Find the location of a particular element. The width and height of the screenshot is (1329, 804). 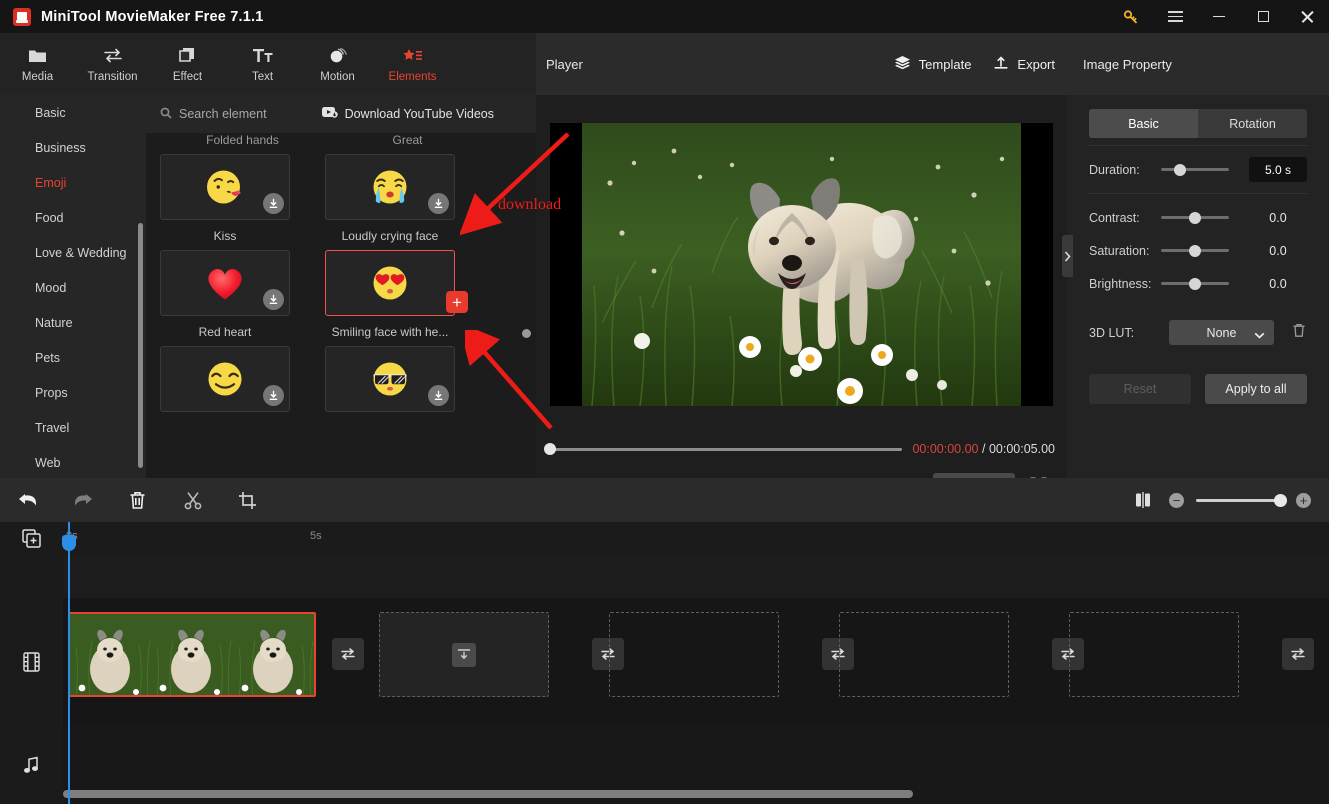

split-view-icon is located at coordinates (1143, 500).